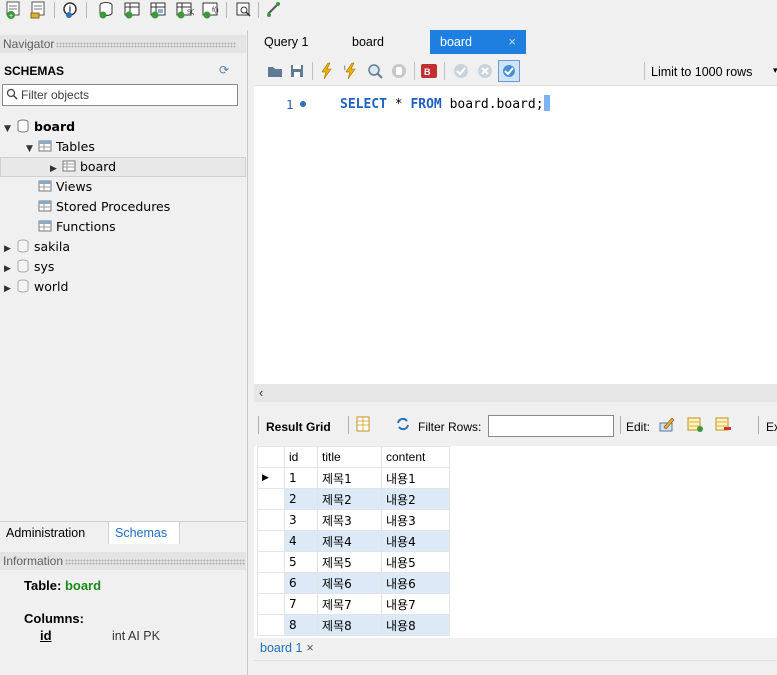  What do you see at coordinates (274, 10) in the screenshot?
I see `reconnect-icon` at bounding box center [274, 10].